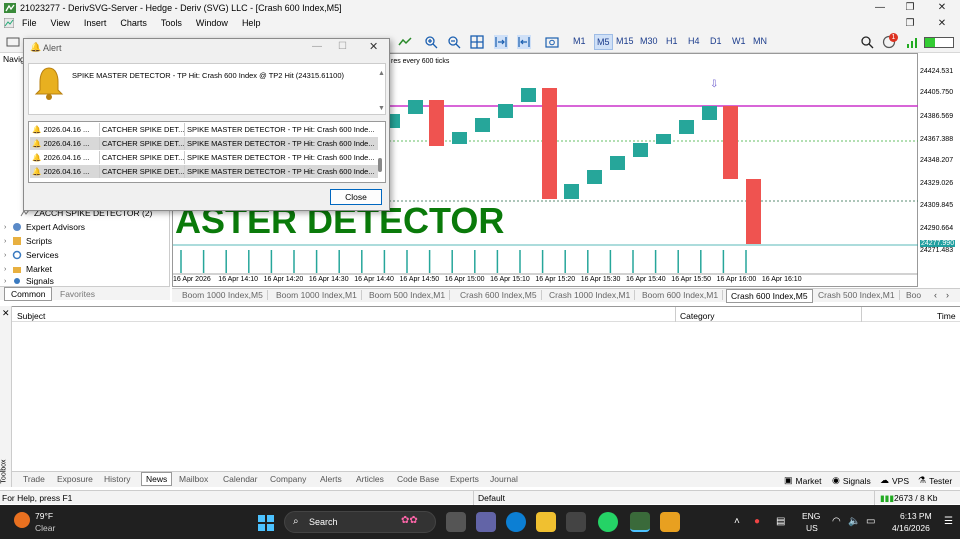  What do you see at coordinates (694, 41) in the screenshot?
I see `timeframe-h4: H4` at bounding box center [694, 41].